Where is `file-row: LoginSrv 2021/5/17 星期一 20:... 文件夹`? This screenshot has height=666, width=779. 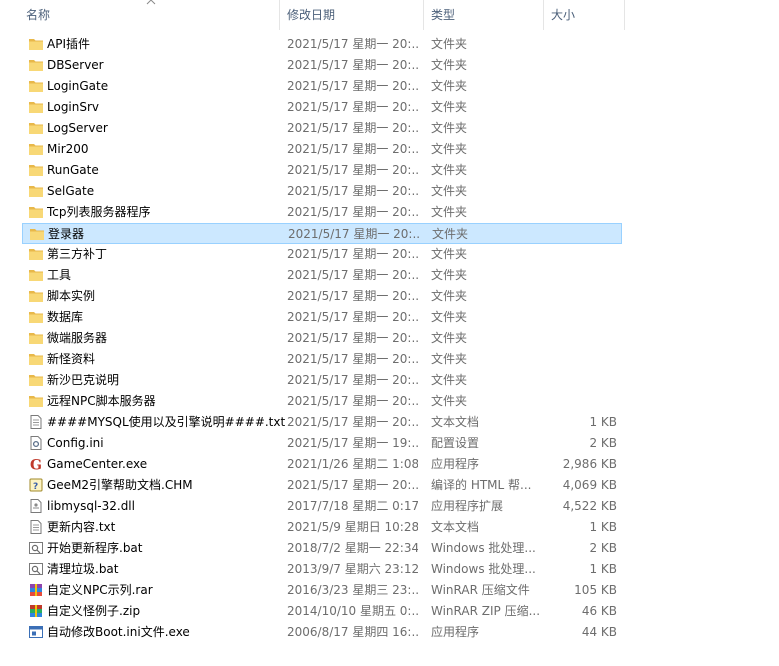 file-row: LoginSrv 2021/5/17 星期一 20:... 文件夹 is located at coordinates (322, 107).